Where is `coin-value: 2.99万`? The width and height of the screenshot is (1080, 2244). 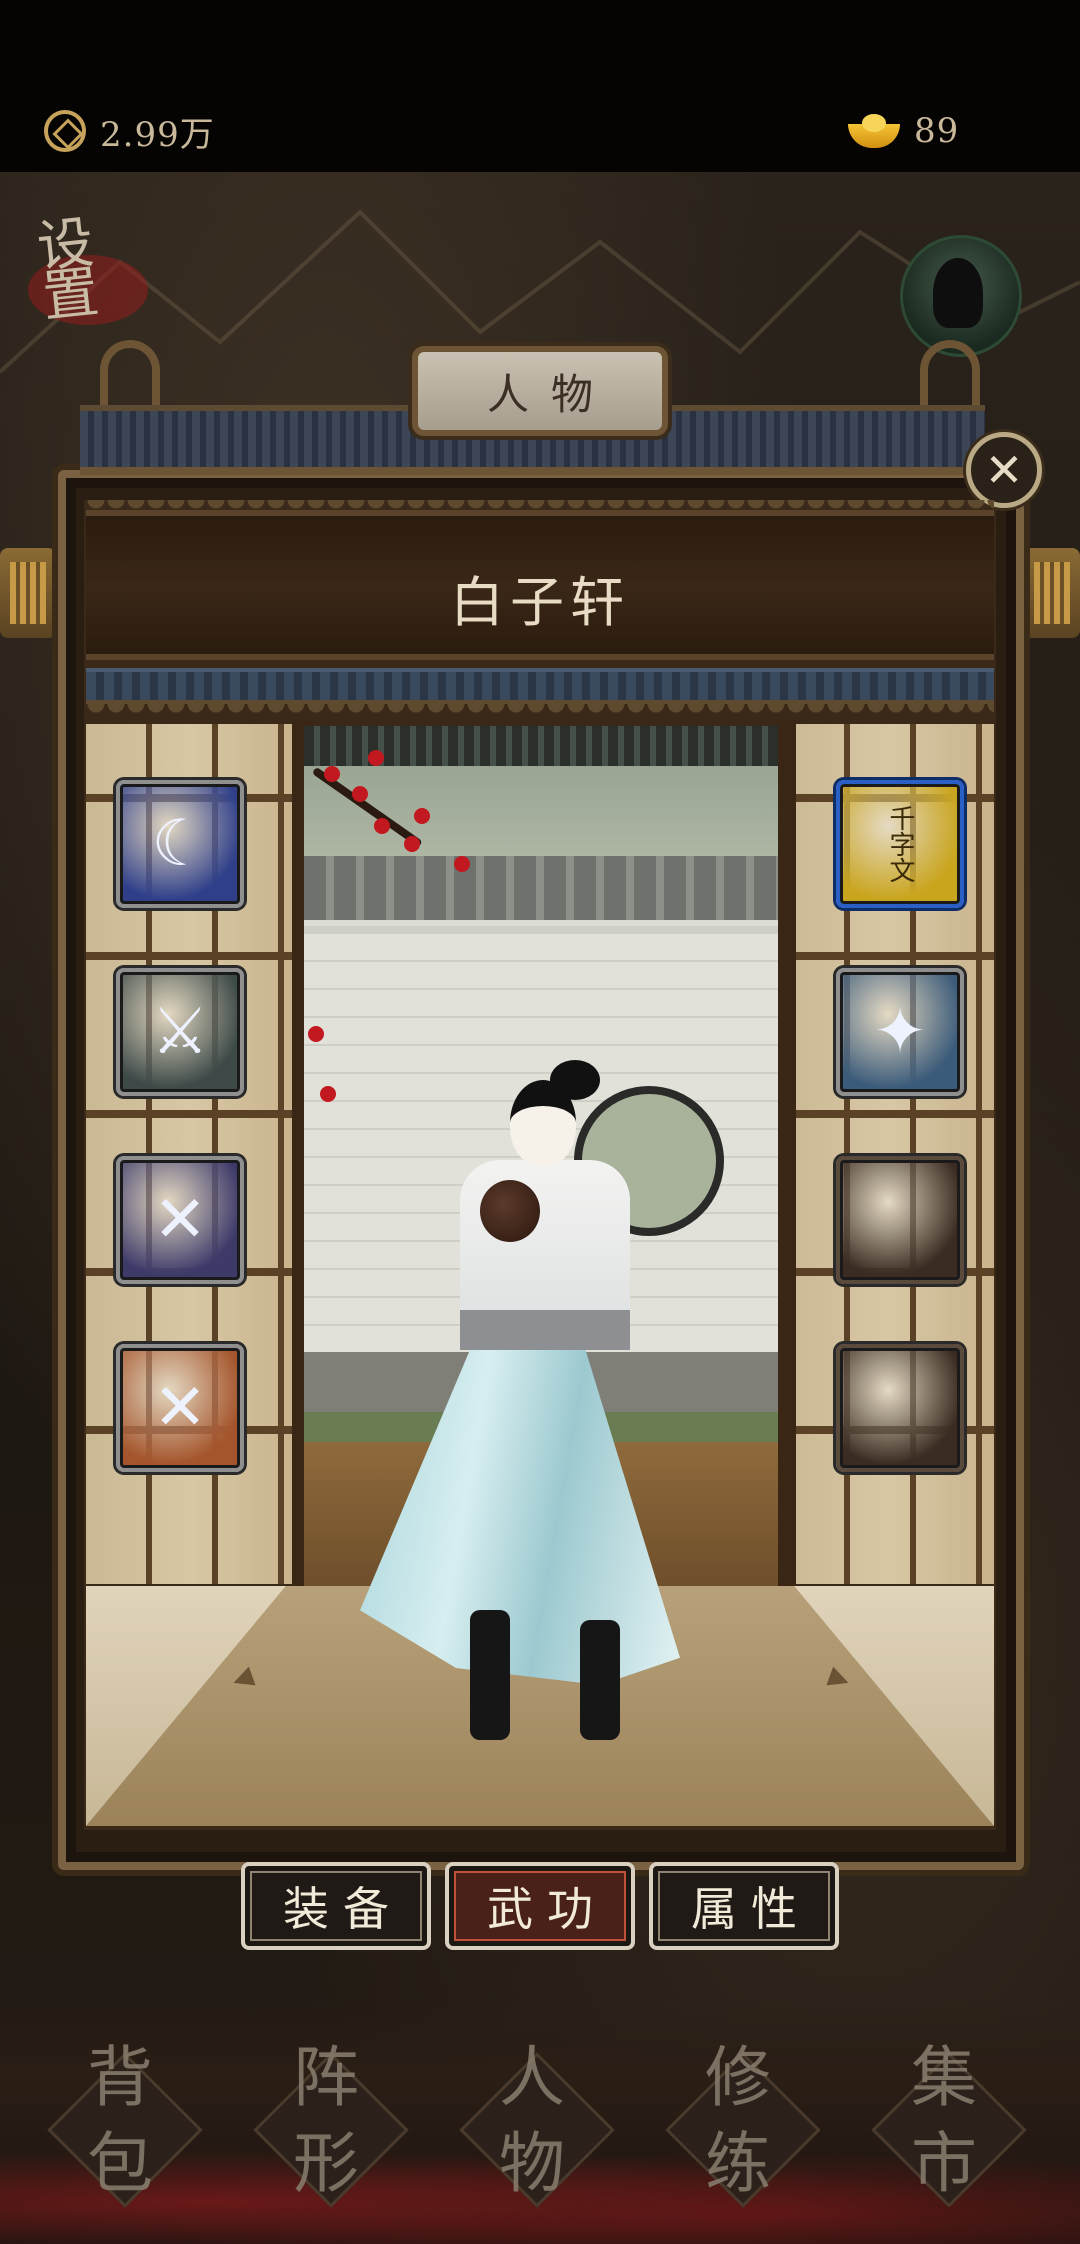 coin-value: 2.99万 is located at coordinates (157, 134).